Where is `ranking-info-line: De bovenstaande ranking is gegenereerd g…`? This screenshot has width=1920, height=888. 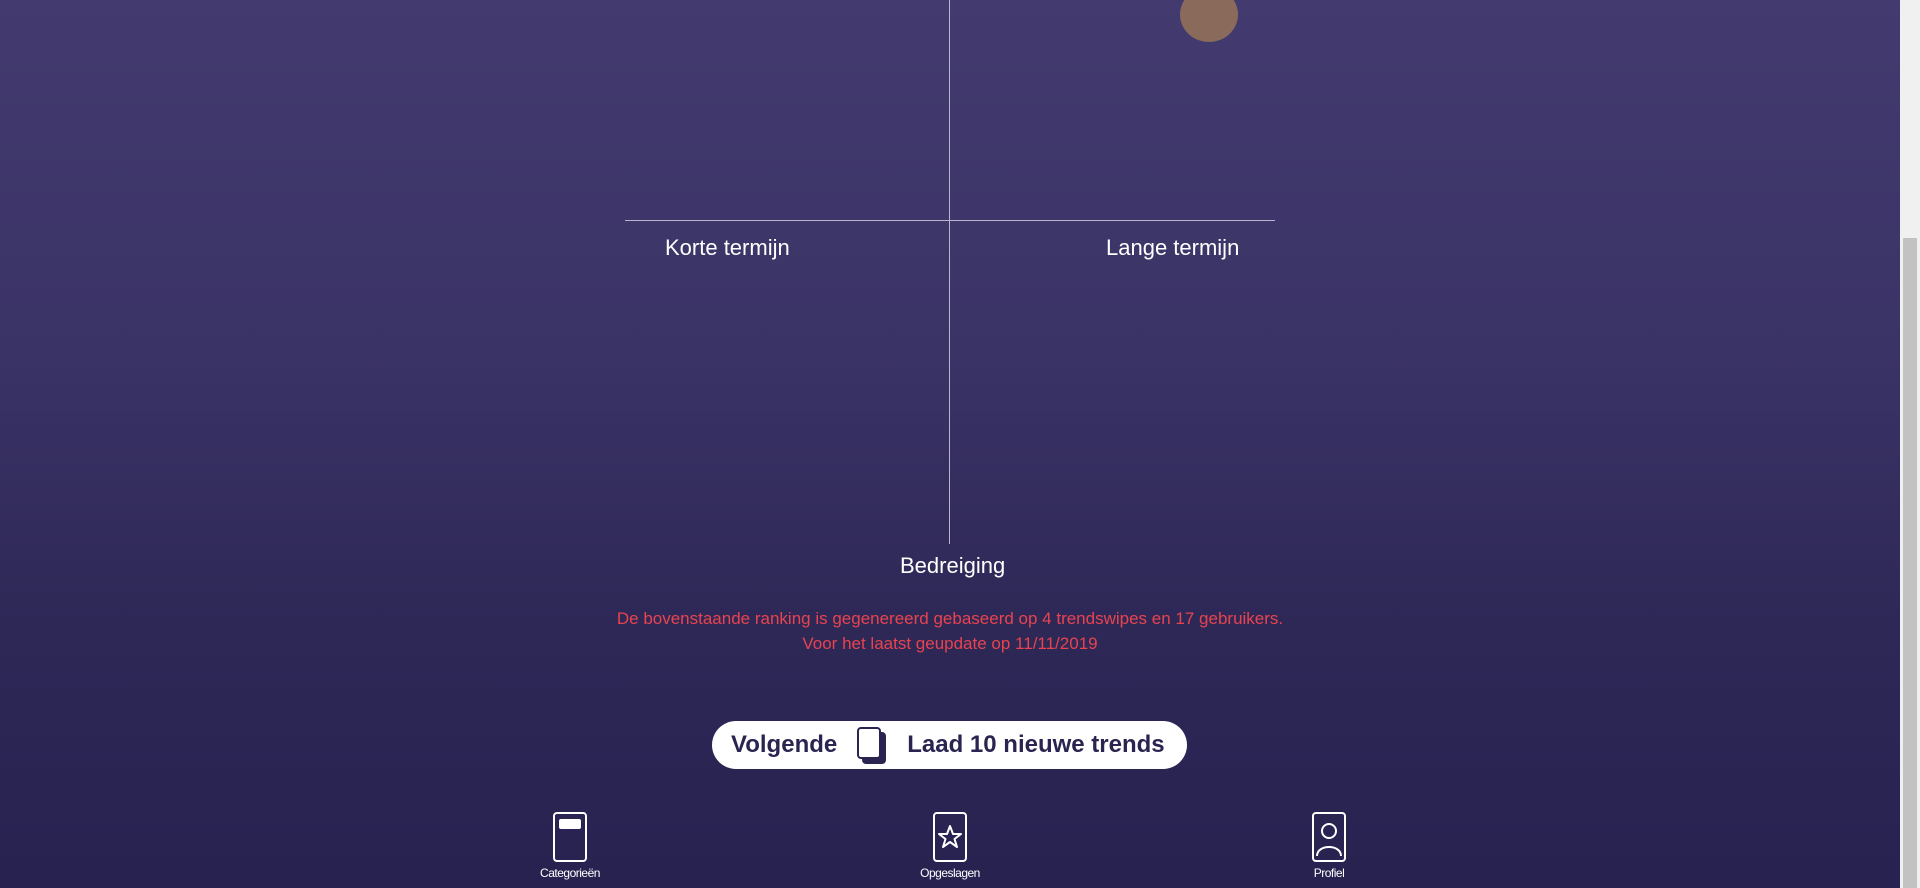
ranking-info-line: De bovenstaande ranking is gegenereerd g… is located at coordinates (950, 618).